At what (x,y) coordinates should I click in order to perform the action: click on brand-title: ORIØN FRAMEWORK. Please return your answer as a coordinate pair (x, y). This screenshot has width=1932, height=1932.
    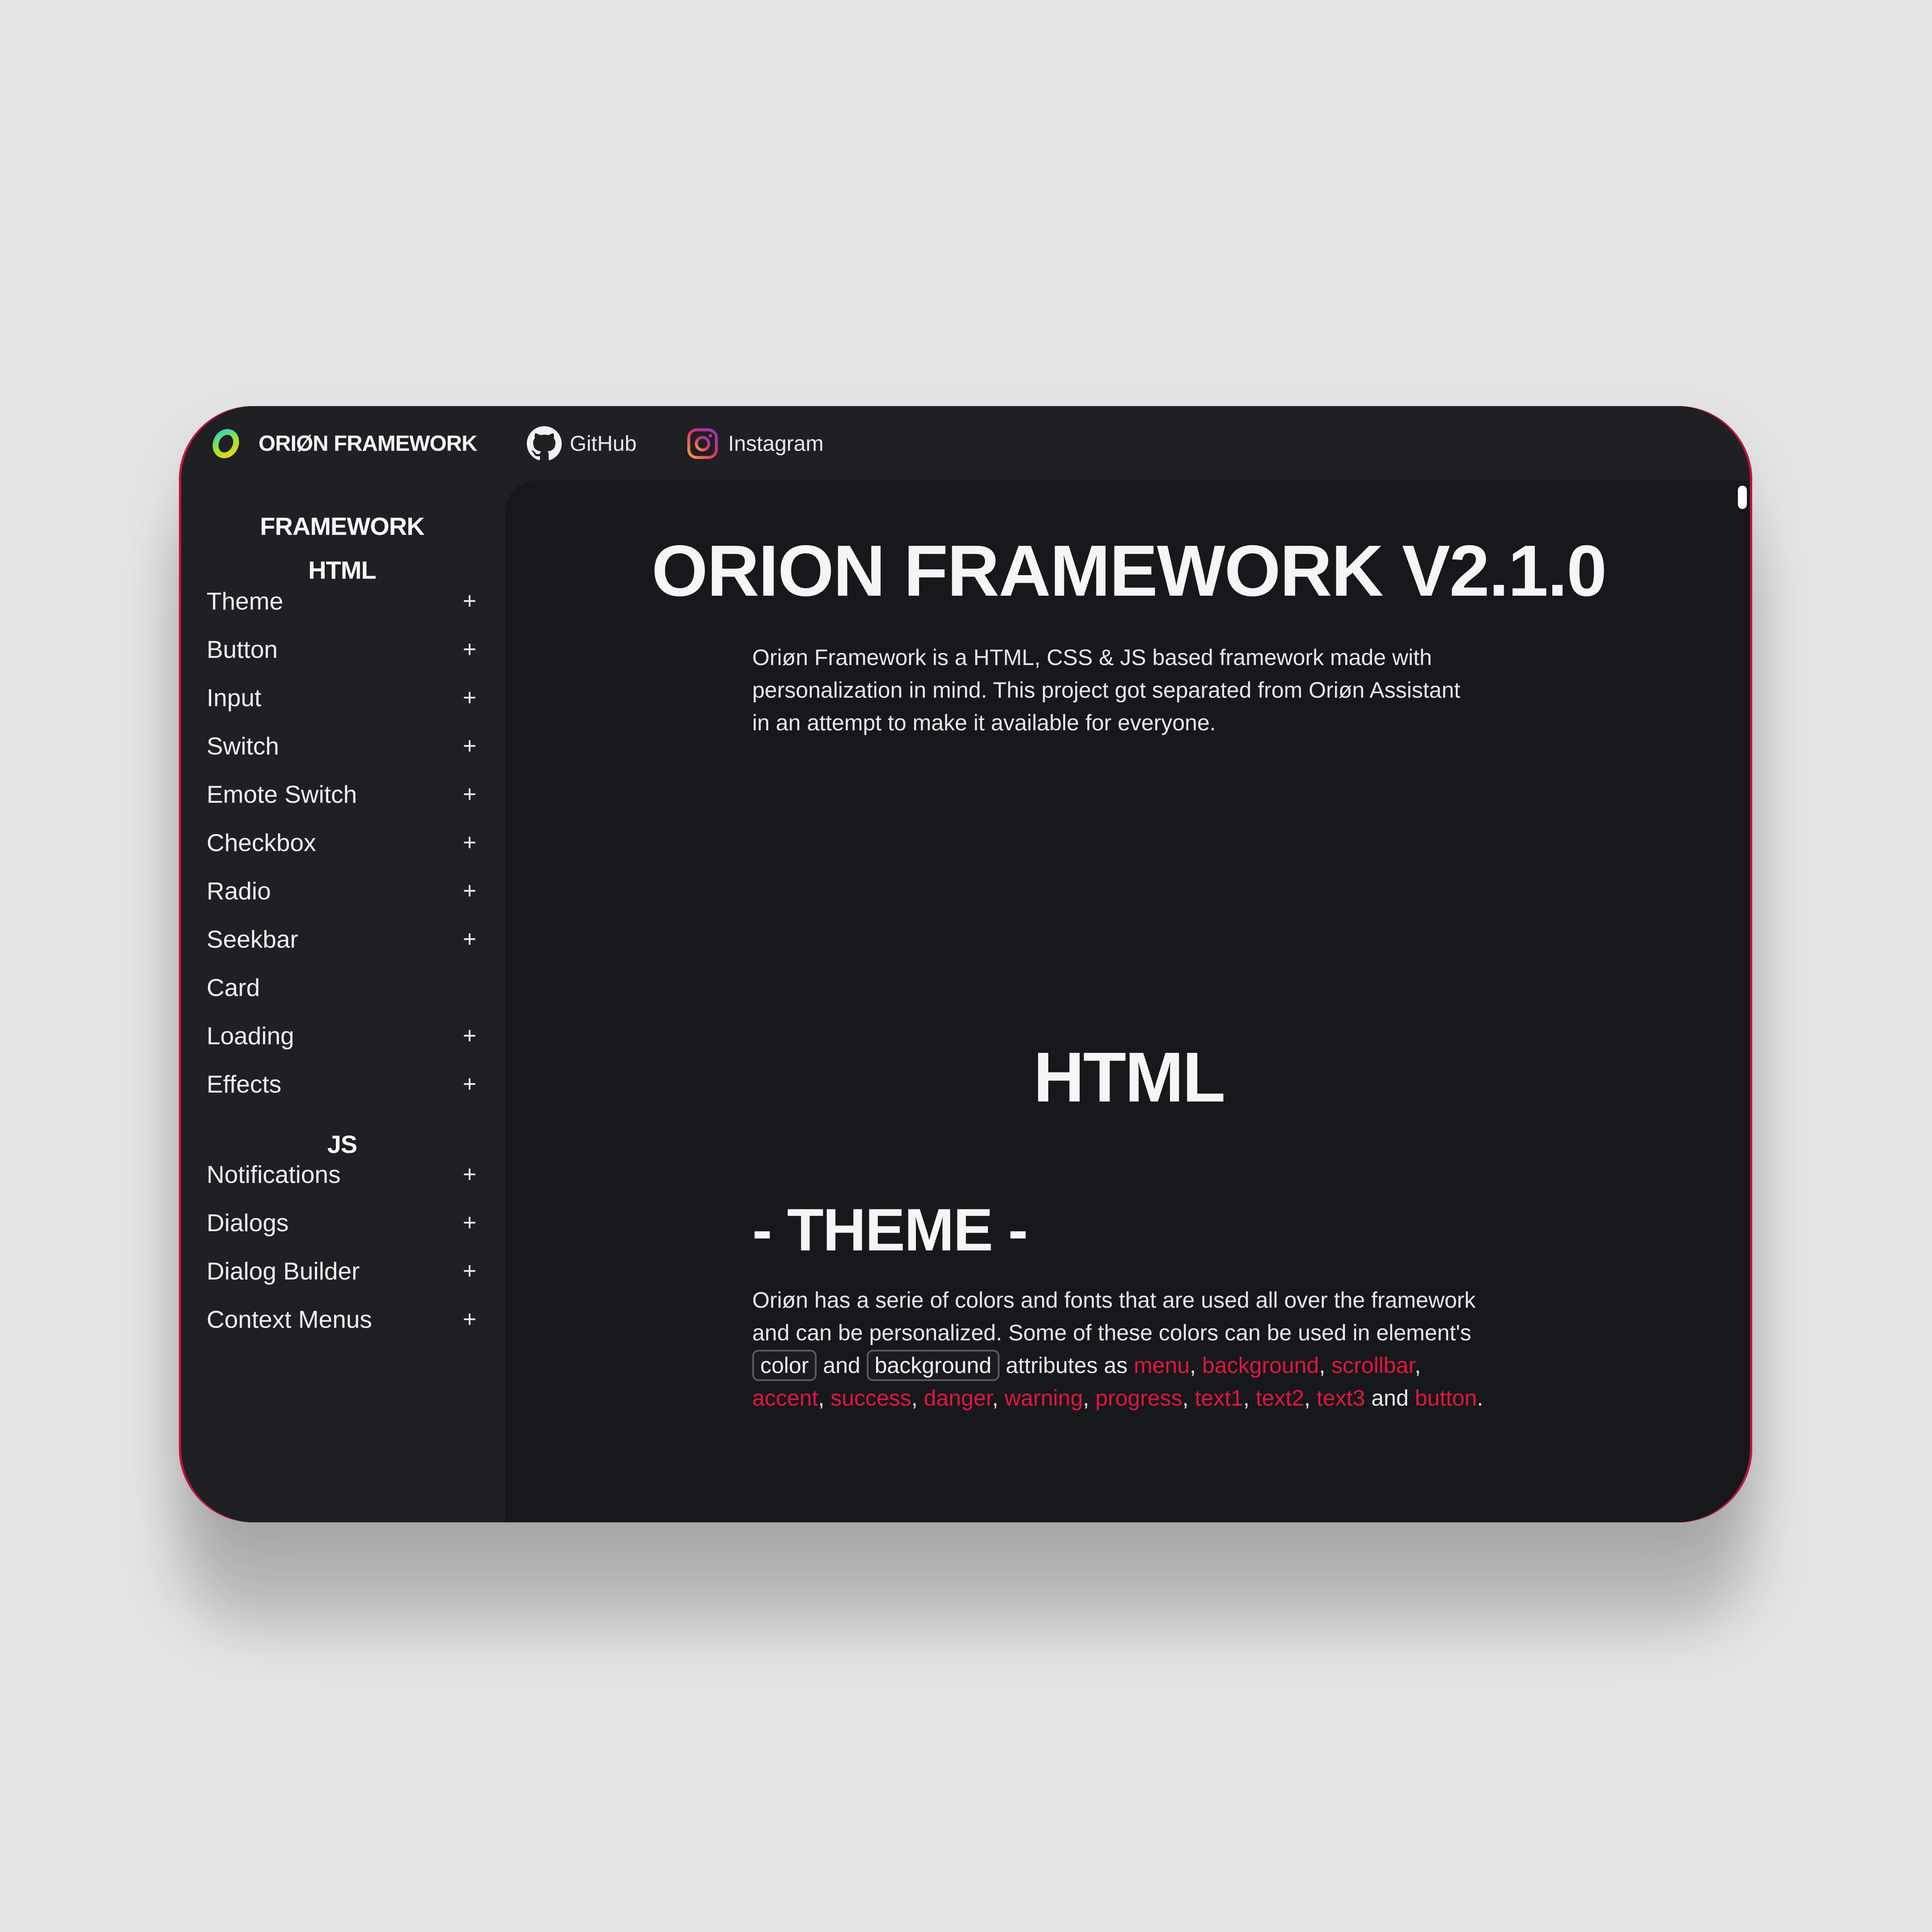
    Looking at the image, I should click on (368, 443).